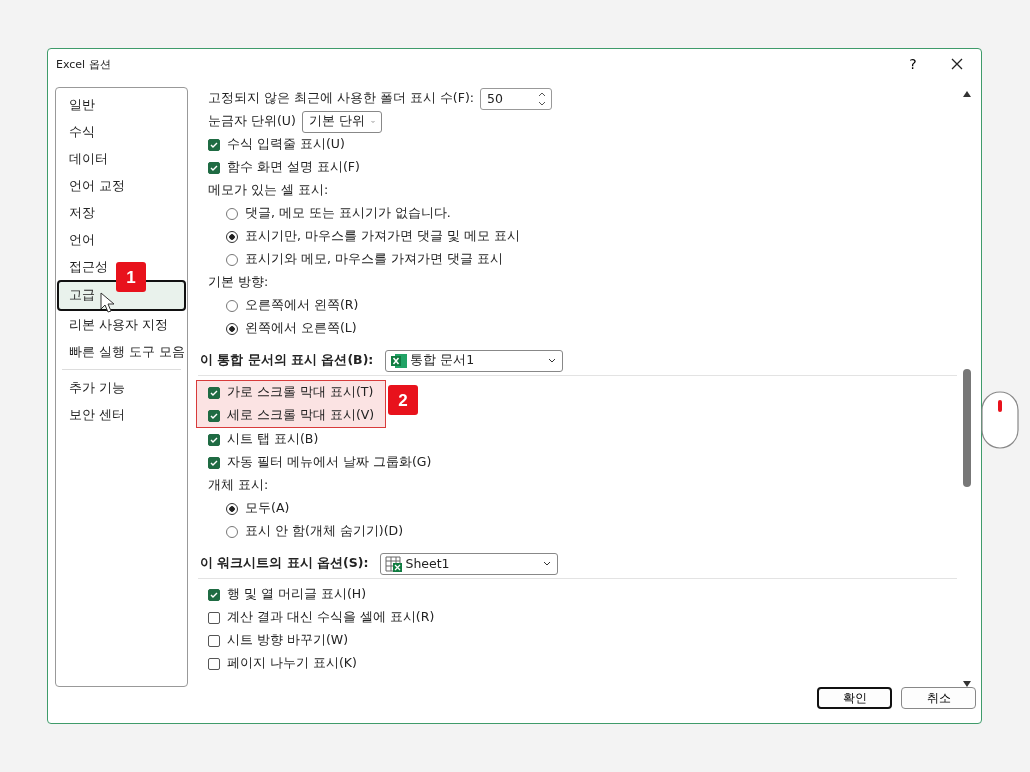 This screenshot has height=772, width=1030. I want to click on sidebar-item: 접근성, so click(84, 266).